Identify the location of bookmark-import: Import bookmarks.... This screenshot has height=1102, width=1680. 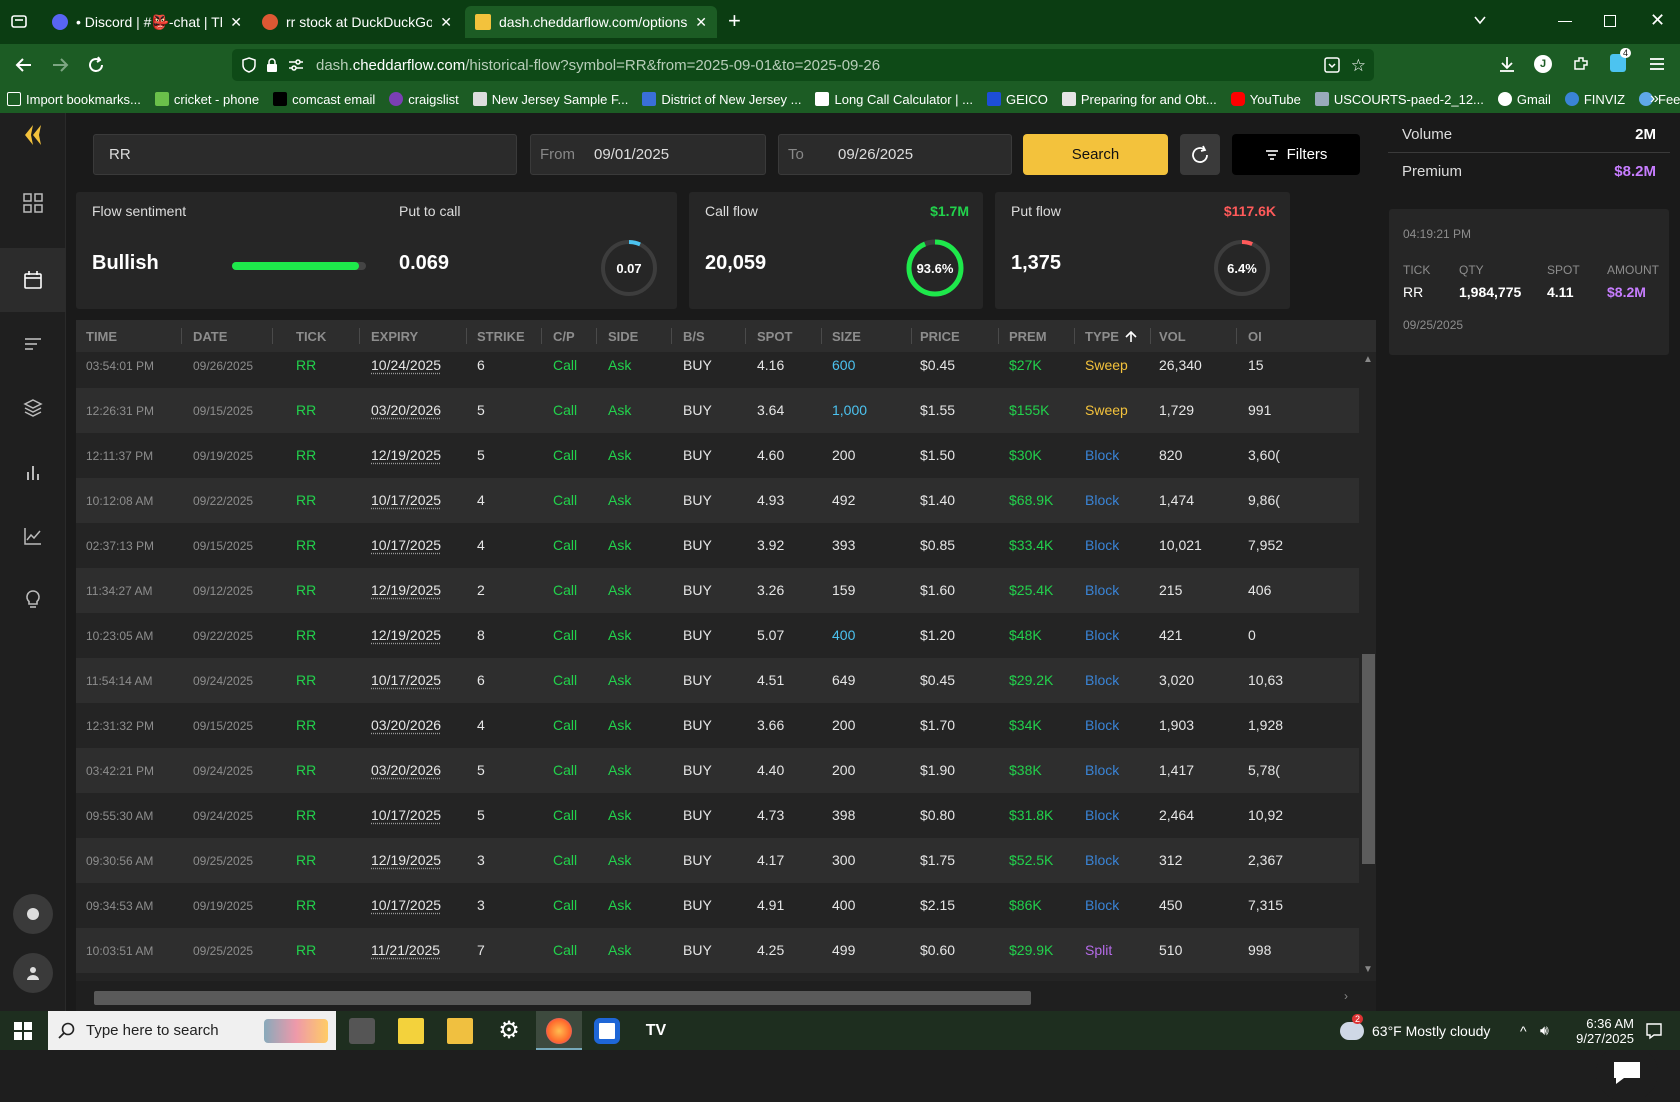
(74, 99).